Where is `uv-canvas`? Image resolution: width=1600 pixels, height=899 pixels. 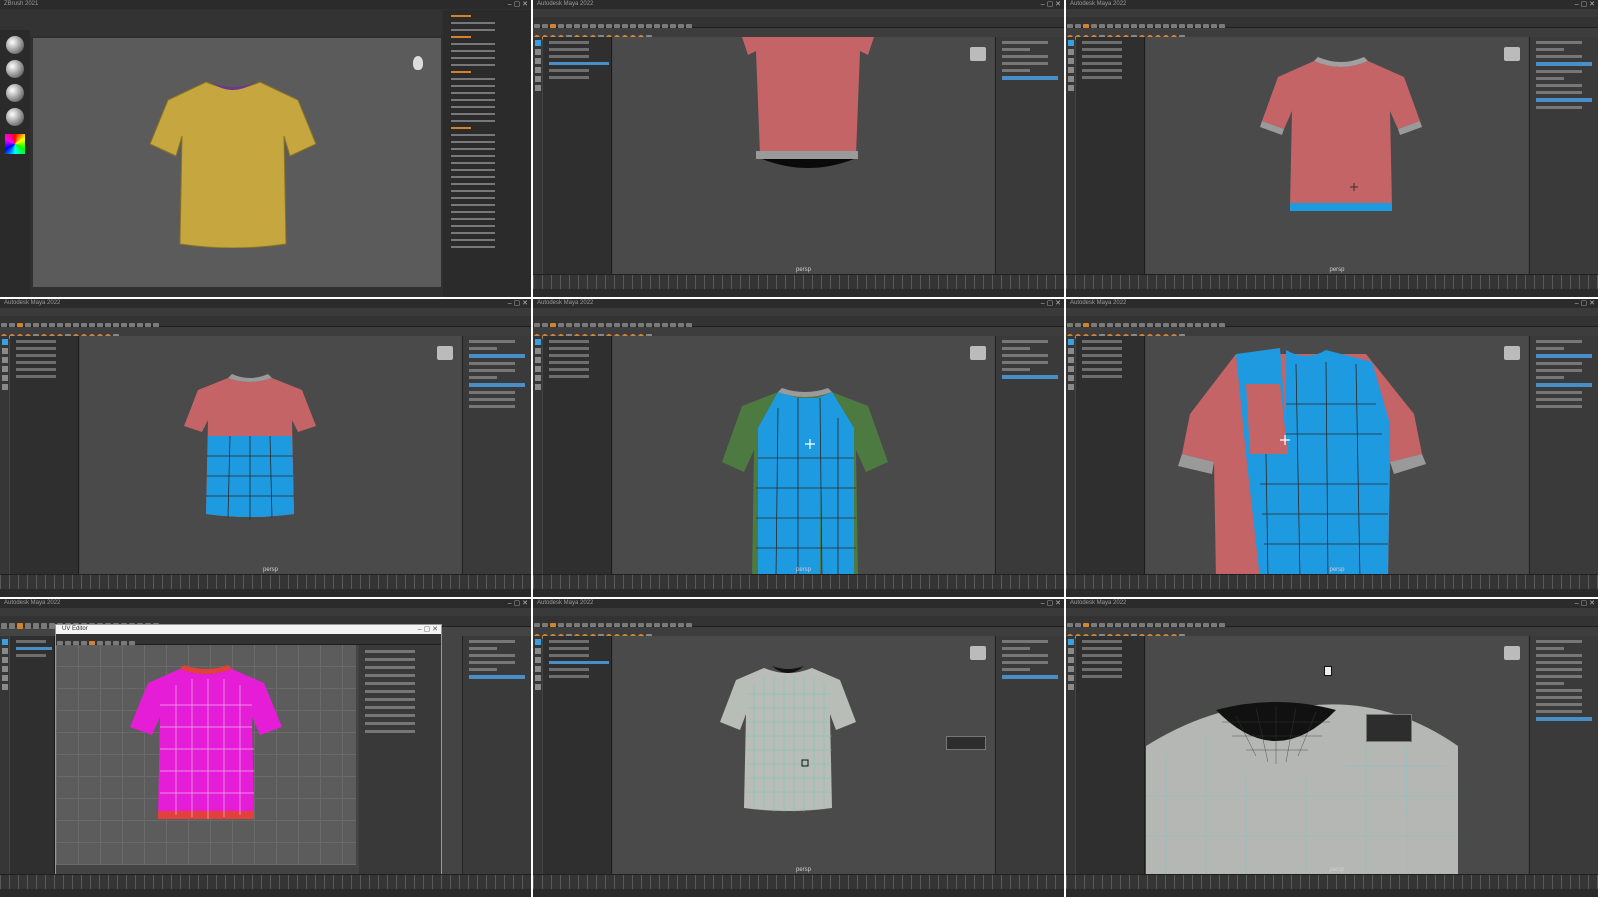 uv-canvas is located at coordinates (206, 755).